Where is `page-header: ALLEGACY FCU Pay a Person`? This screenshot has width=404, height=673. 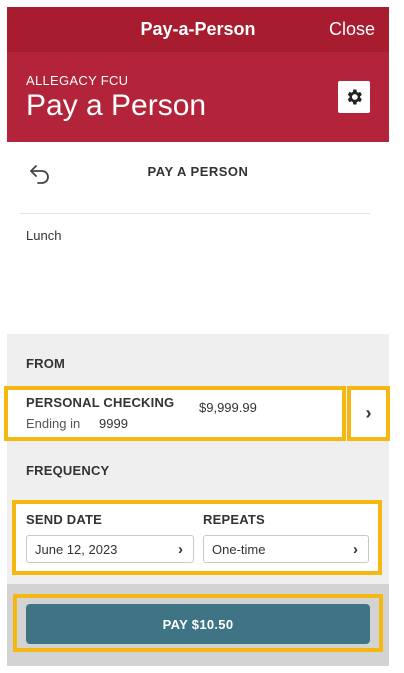
page-header: ALLEGACY FCU Pay a Person is located at coordinates (198, 97).